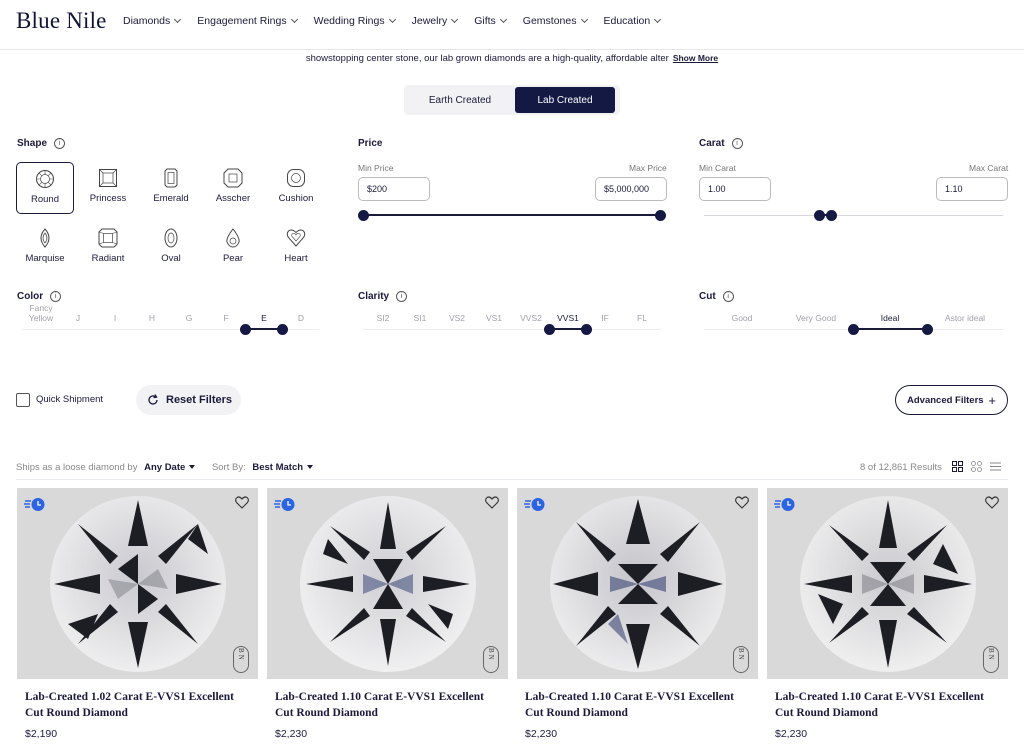 This screenshot has height=756, width=1024. I want to click on color-grade-fancy-yellow: Fancy Yellow, so click(41, 313).